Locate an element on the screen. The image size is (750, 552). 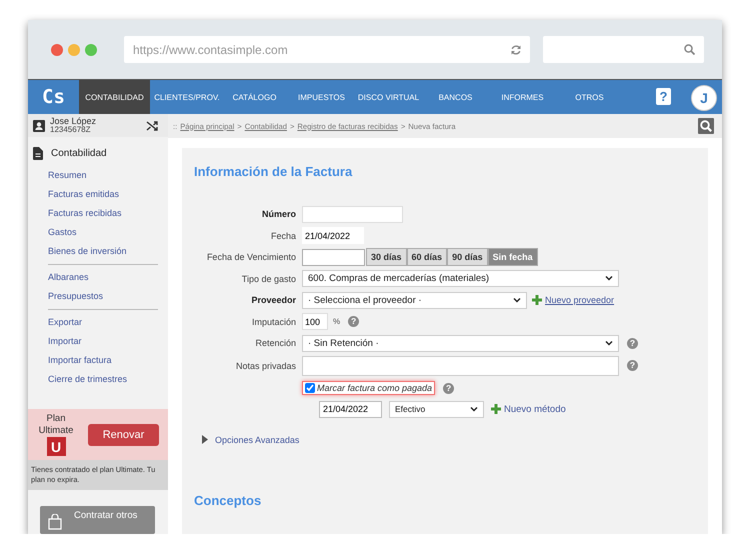
renew-button: Renovar is located at coordinates (123, 435).